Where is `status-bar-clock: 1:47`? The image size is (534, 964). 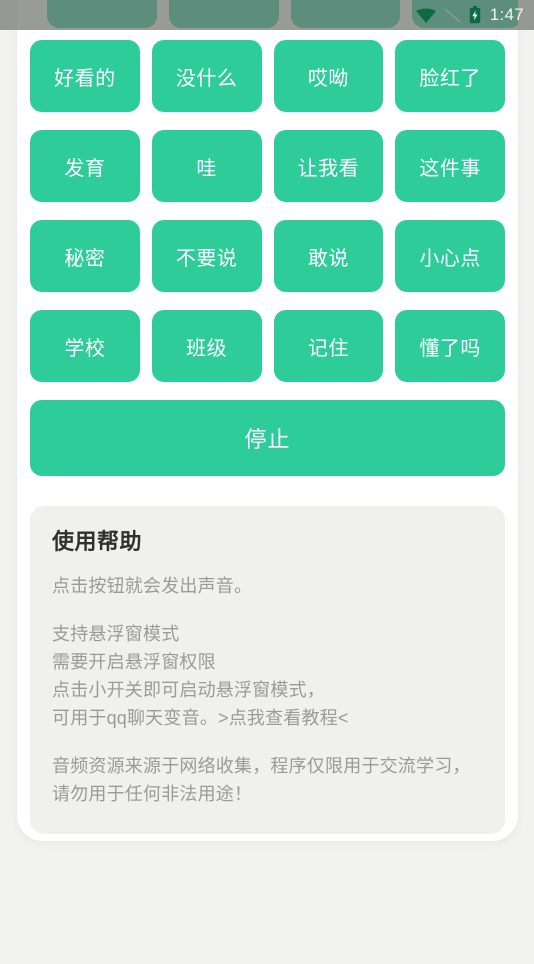 status-bar-clock: 1:47 is located at coordinates (506, 14).